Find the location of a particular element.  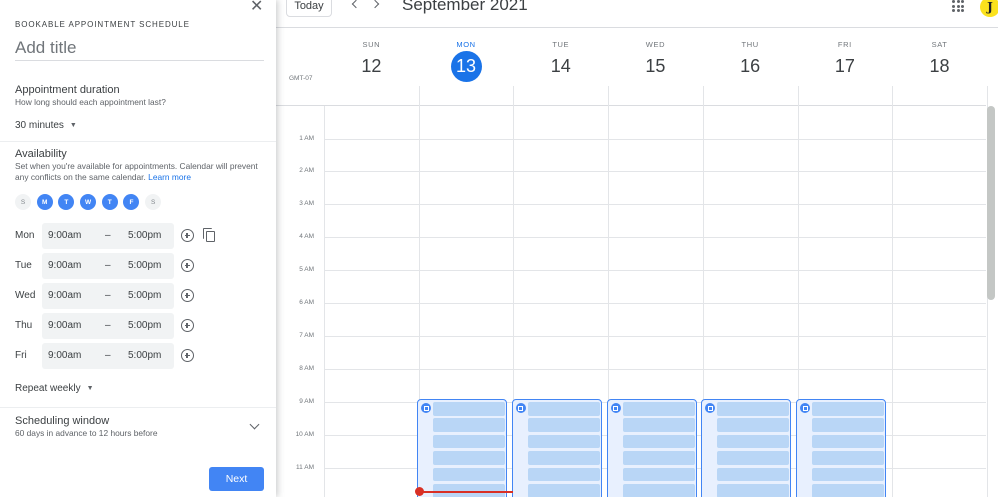

day-column-header: TUE 14 is located at coordinates (560, 61).